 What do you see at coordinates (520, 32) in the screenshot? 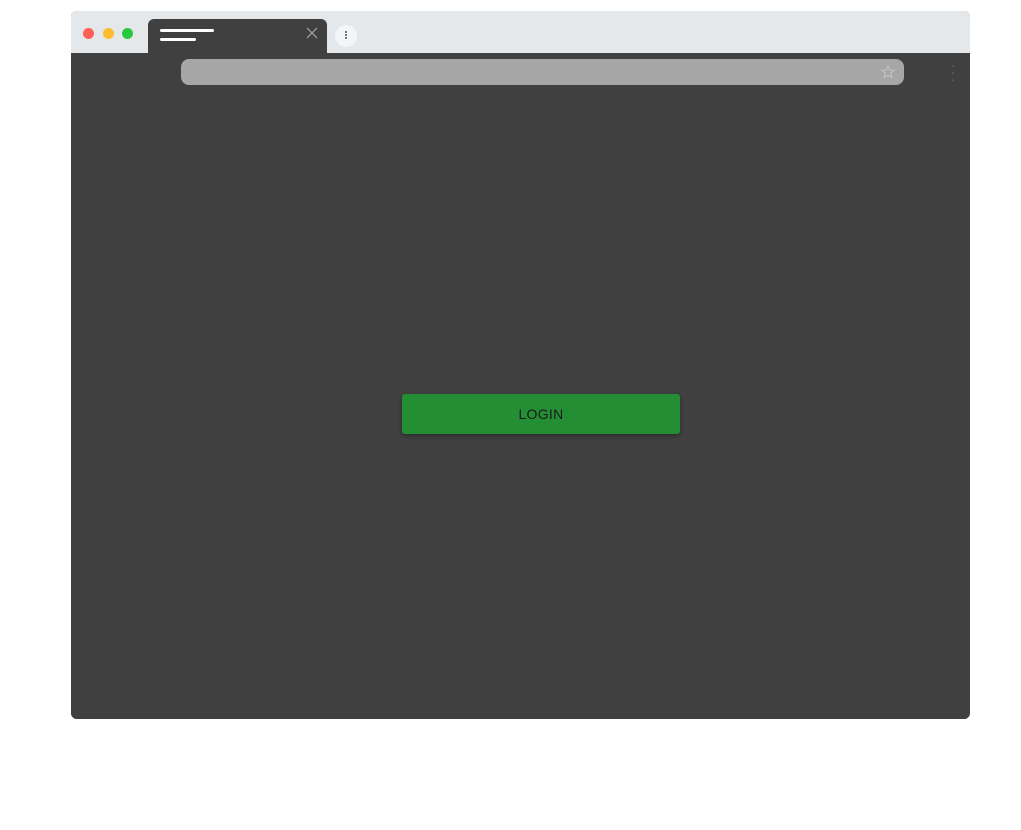
I see `title-bar` at bounding box center [520, 32].